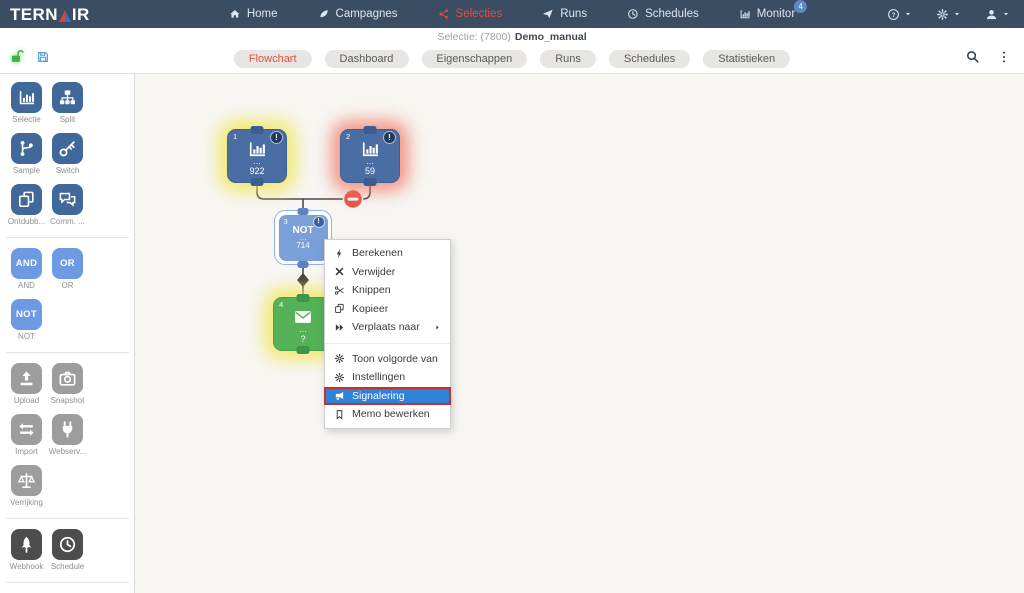 The height and width of the screenshot is (593, 1024). I want to click on snapshot-tile, so click(67, 378).